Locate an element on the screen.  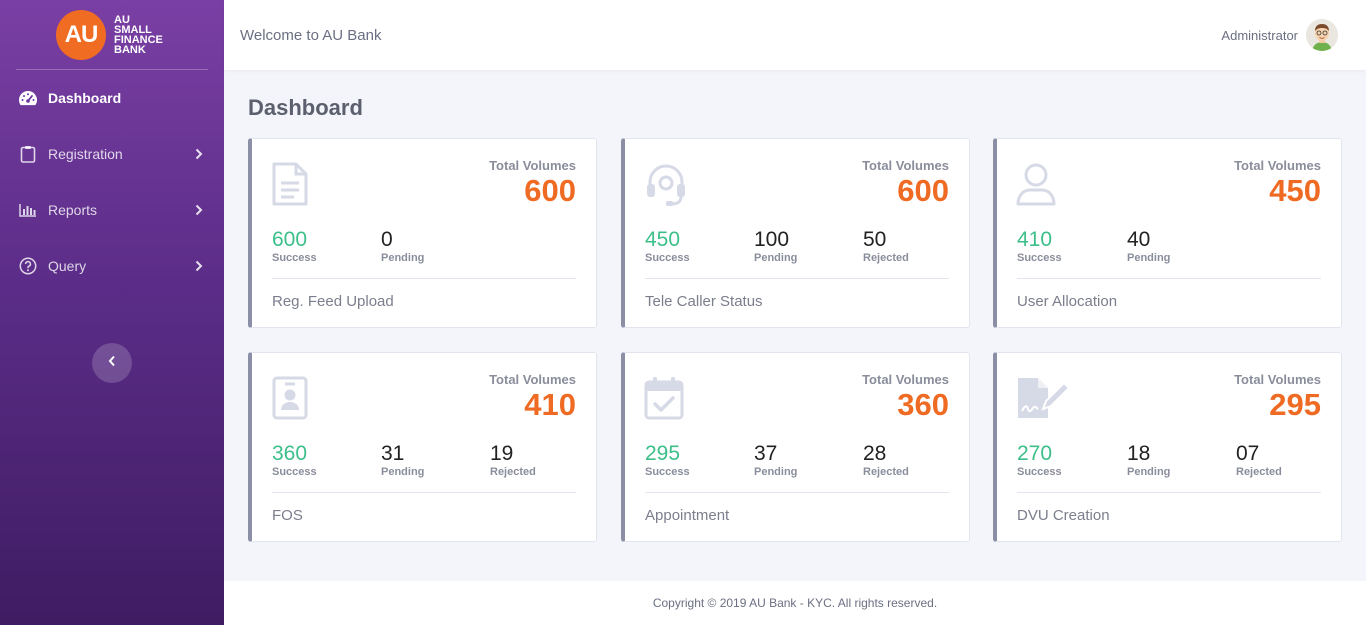
stat-success: 295 Success is located at coordinates (667, 460).